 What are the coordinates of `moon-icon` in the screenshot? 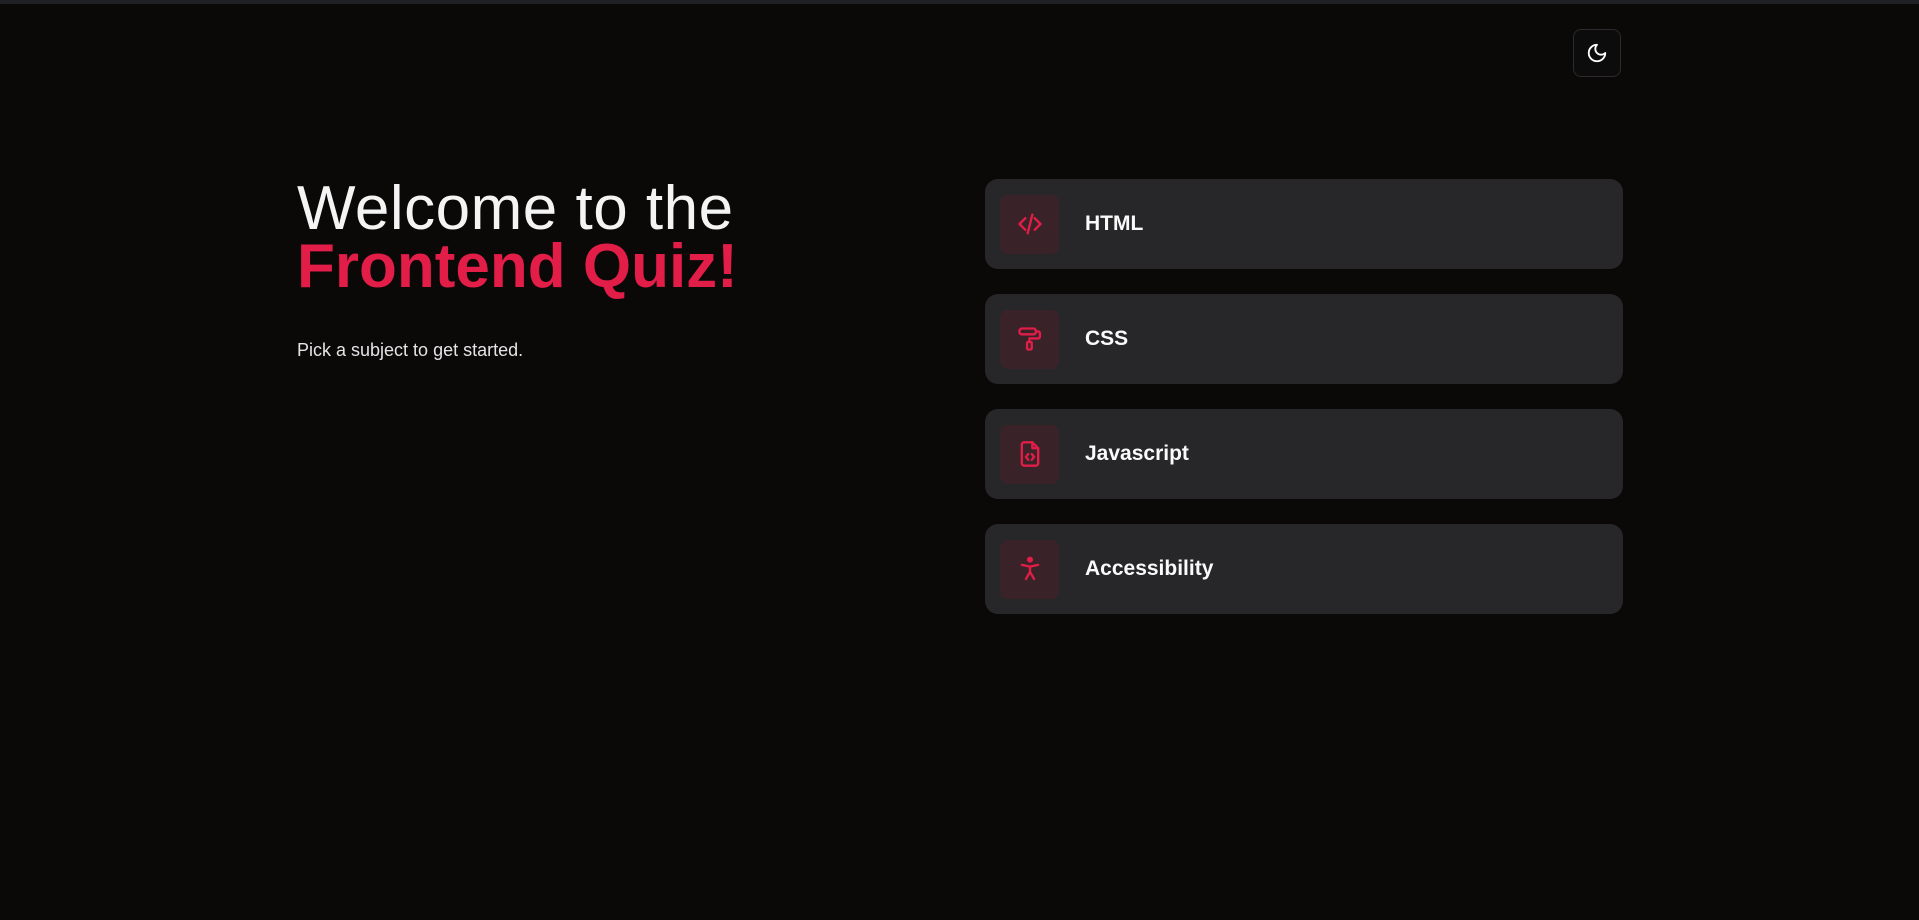 It's located at (1597, 53).